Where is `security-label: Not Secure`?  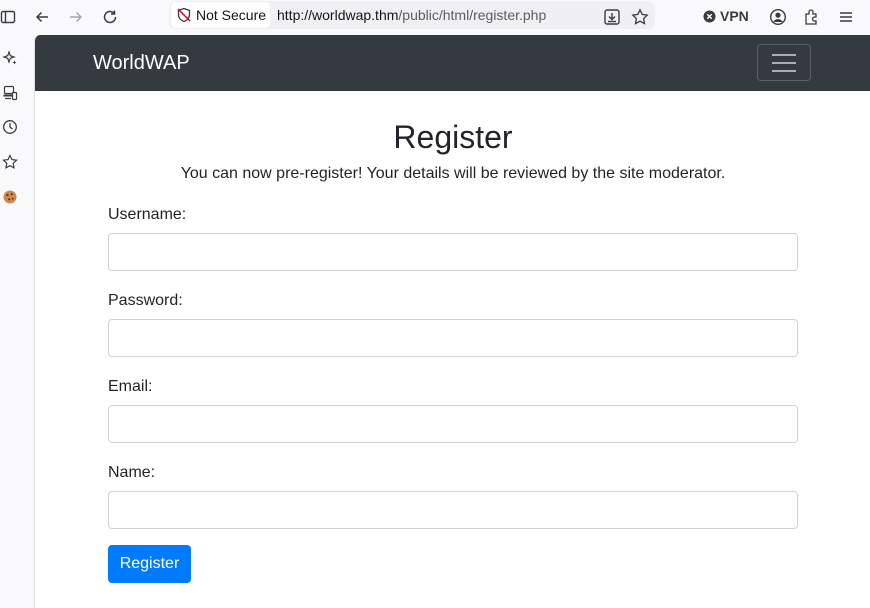
security-label: Not Secure is located at coordinates (231, 15).